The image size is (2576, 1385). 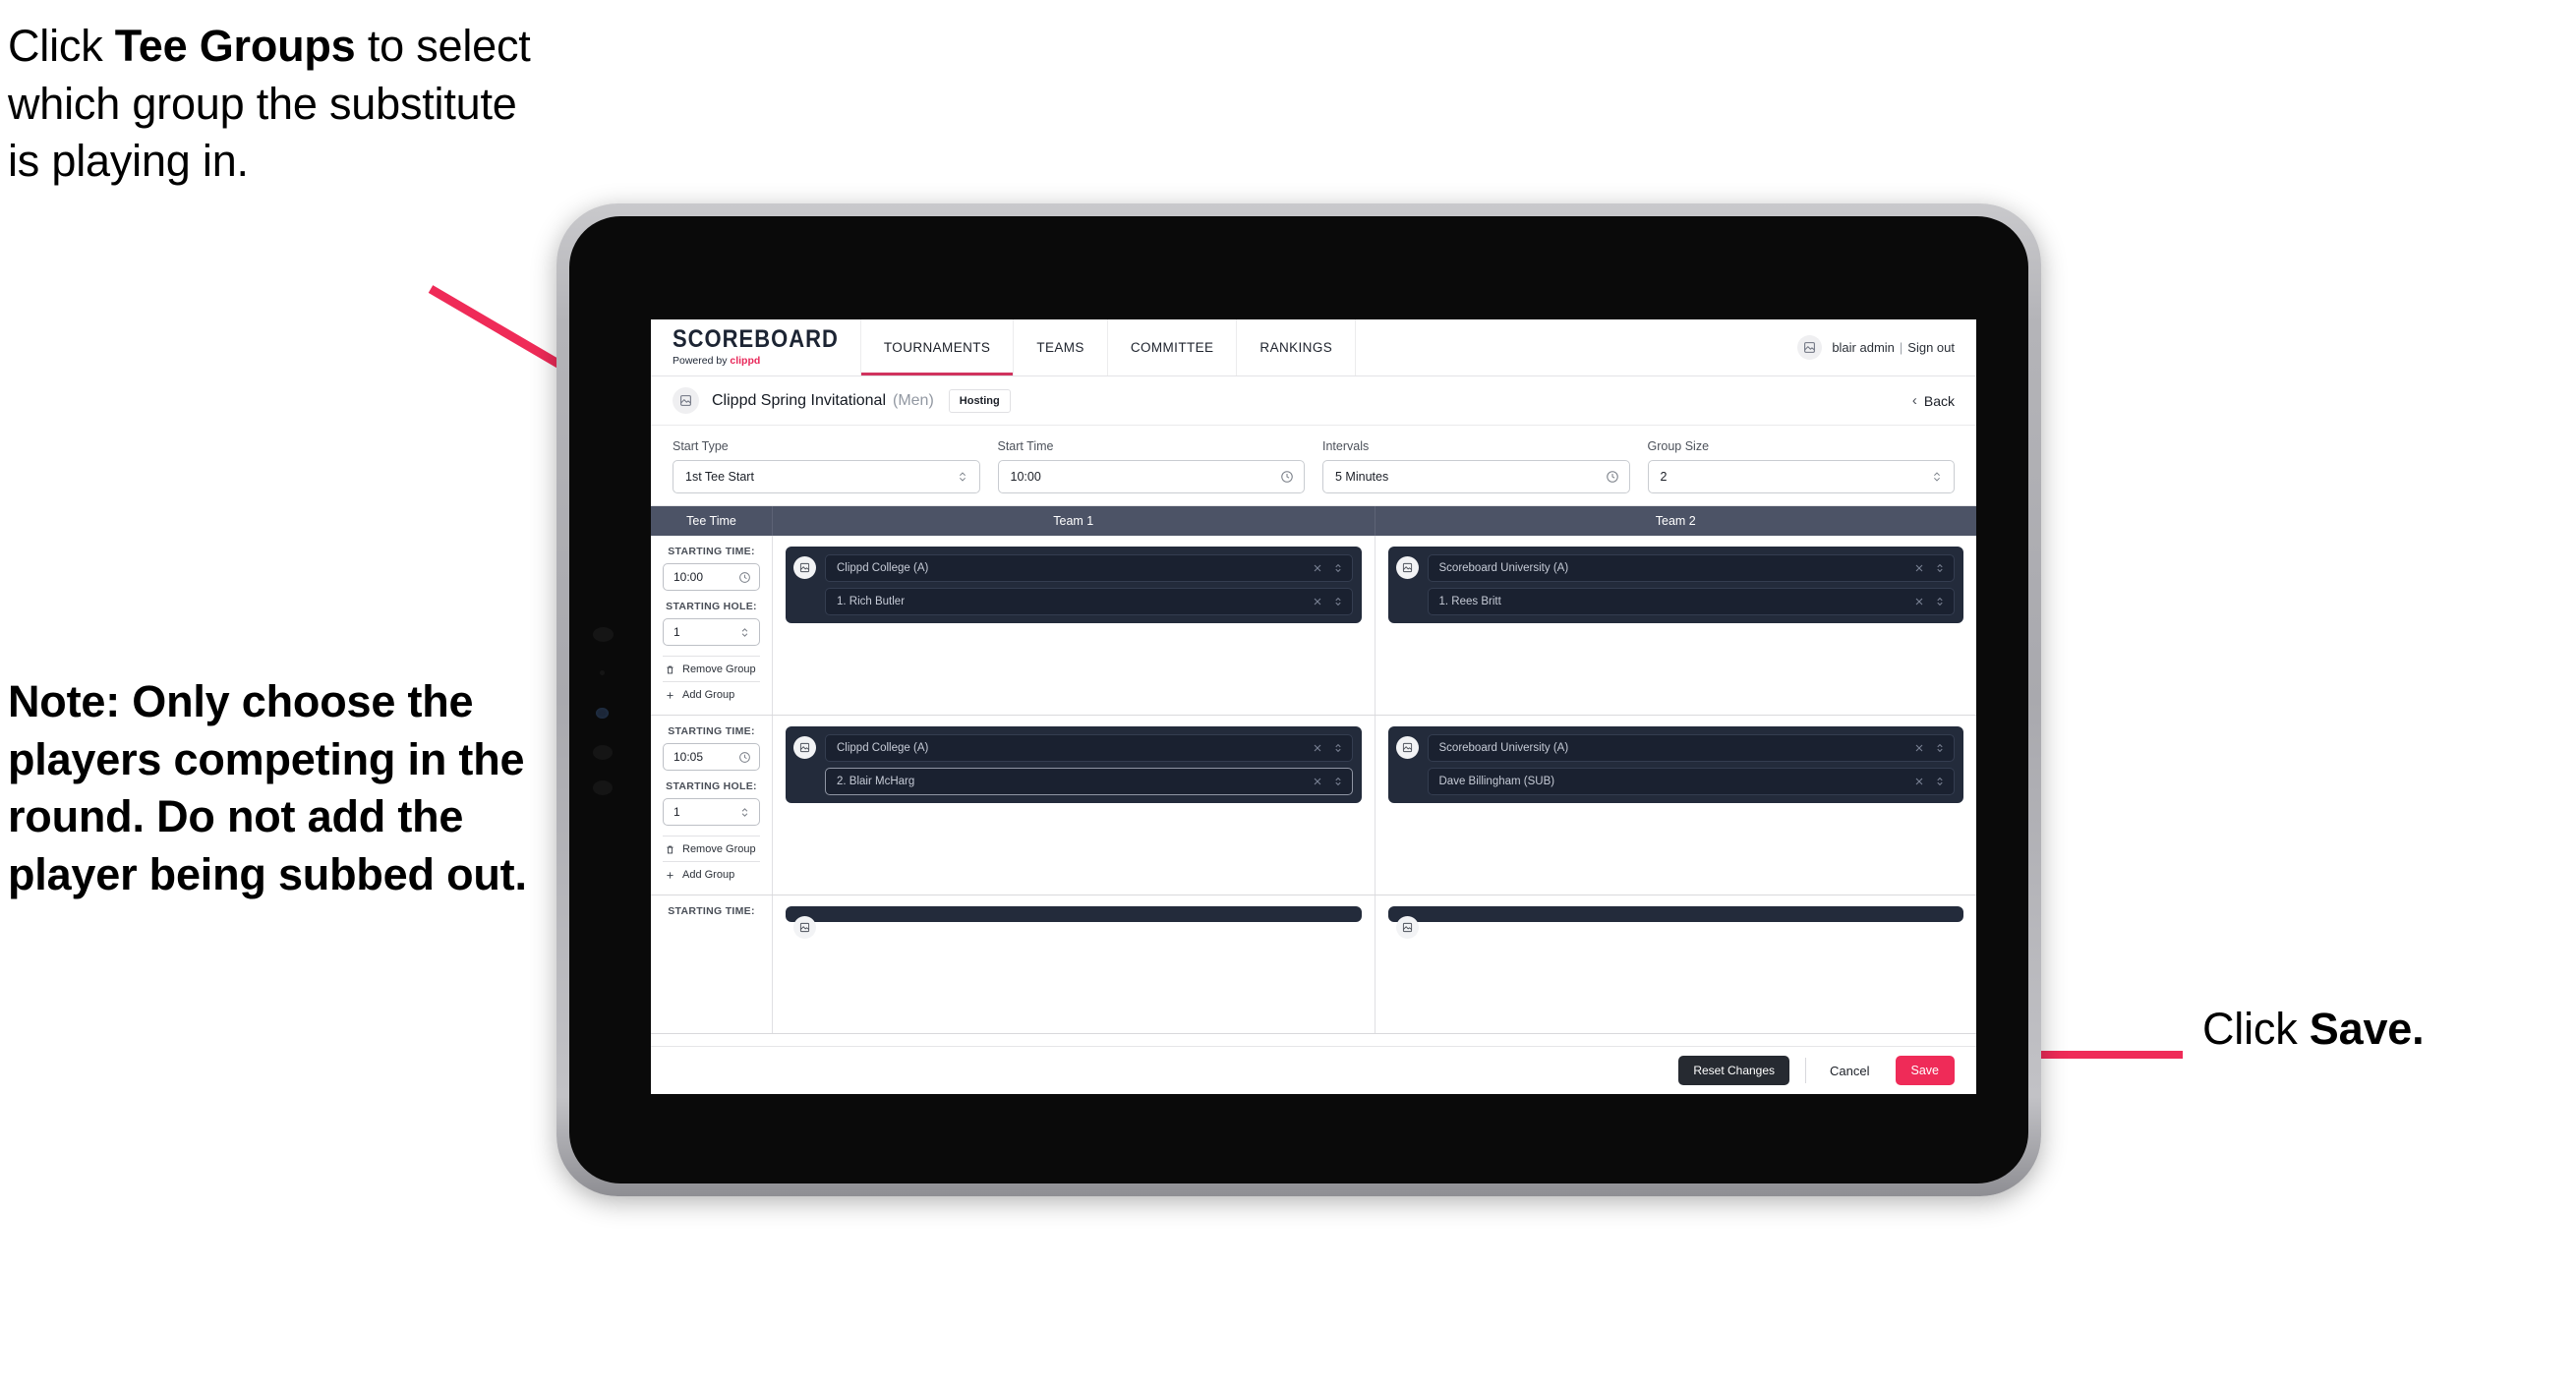 What do you see at coordinates (1939, 400) in the screenshot?
I see `back-button-label: Back` at bounding box center [1939, 400].